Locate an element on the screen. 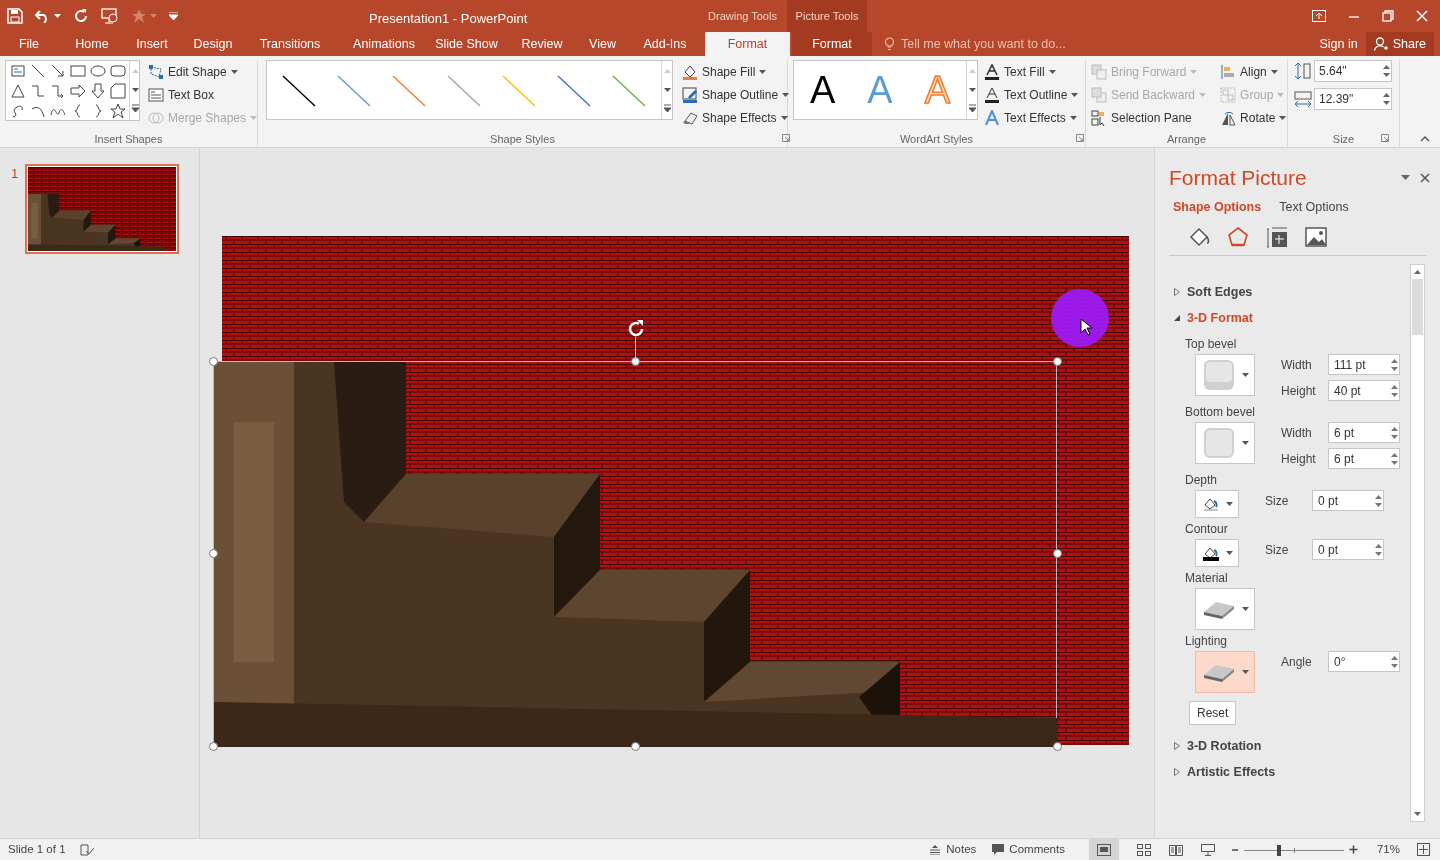 Image resolution: width=1440 pixels, height=860 pixels. spin-field: 0° is located at coordinates (1364, 662).